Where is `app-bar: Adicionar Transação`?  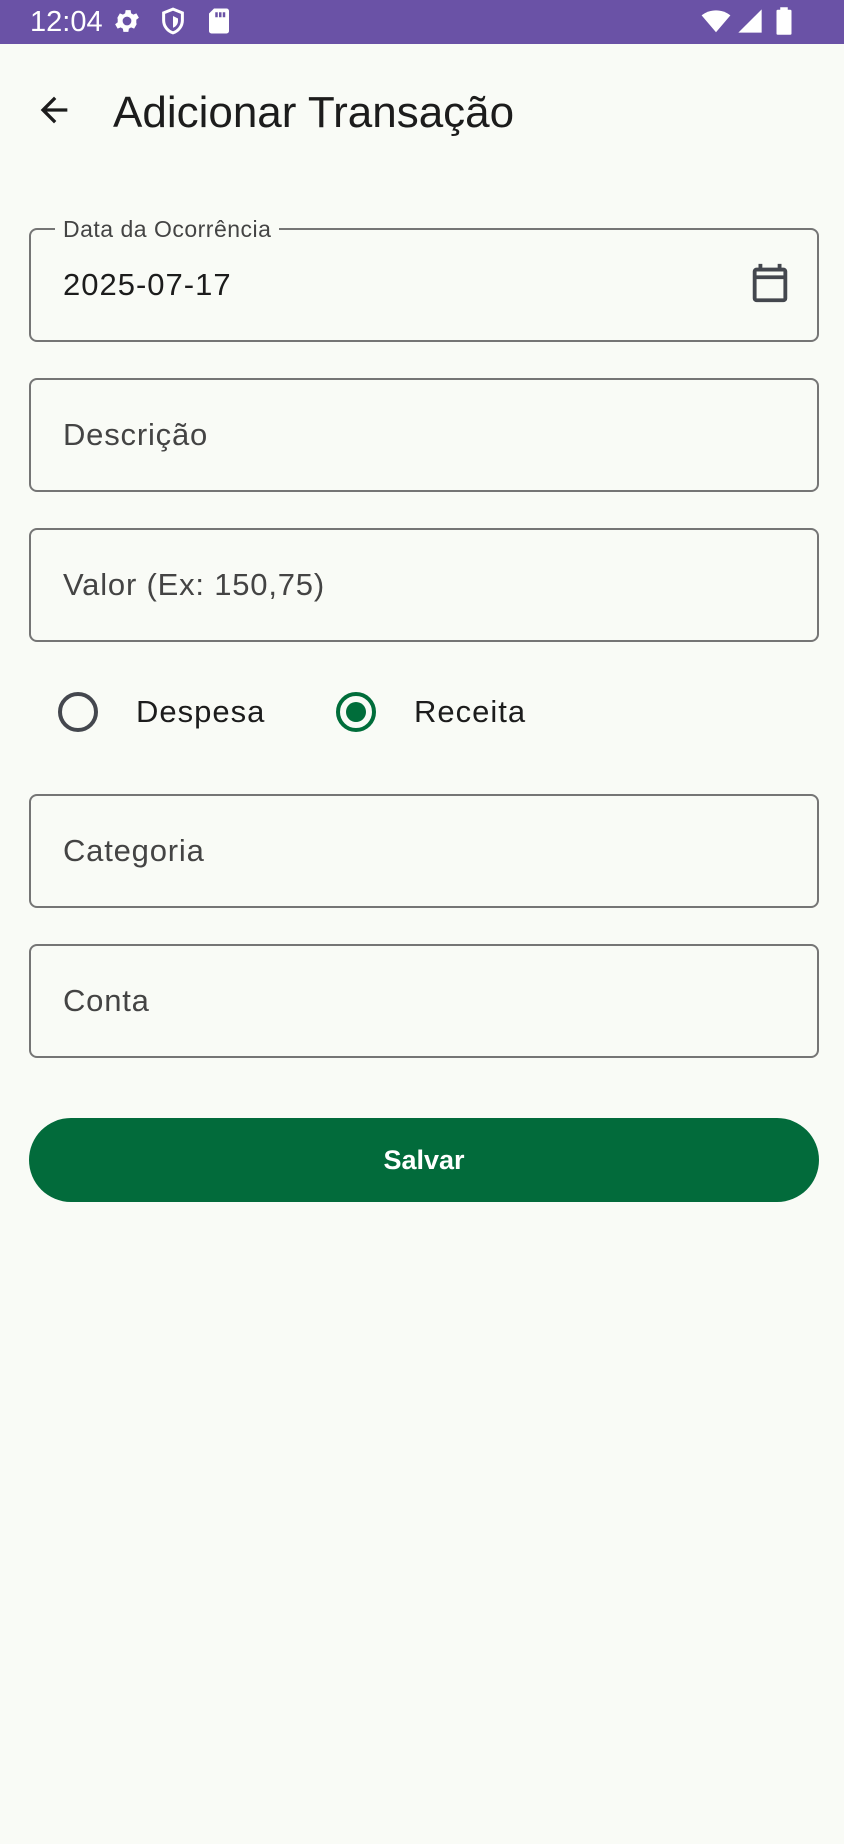 app-bar: Adicionar Transação is located at coordinates (422, 112).